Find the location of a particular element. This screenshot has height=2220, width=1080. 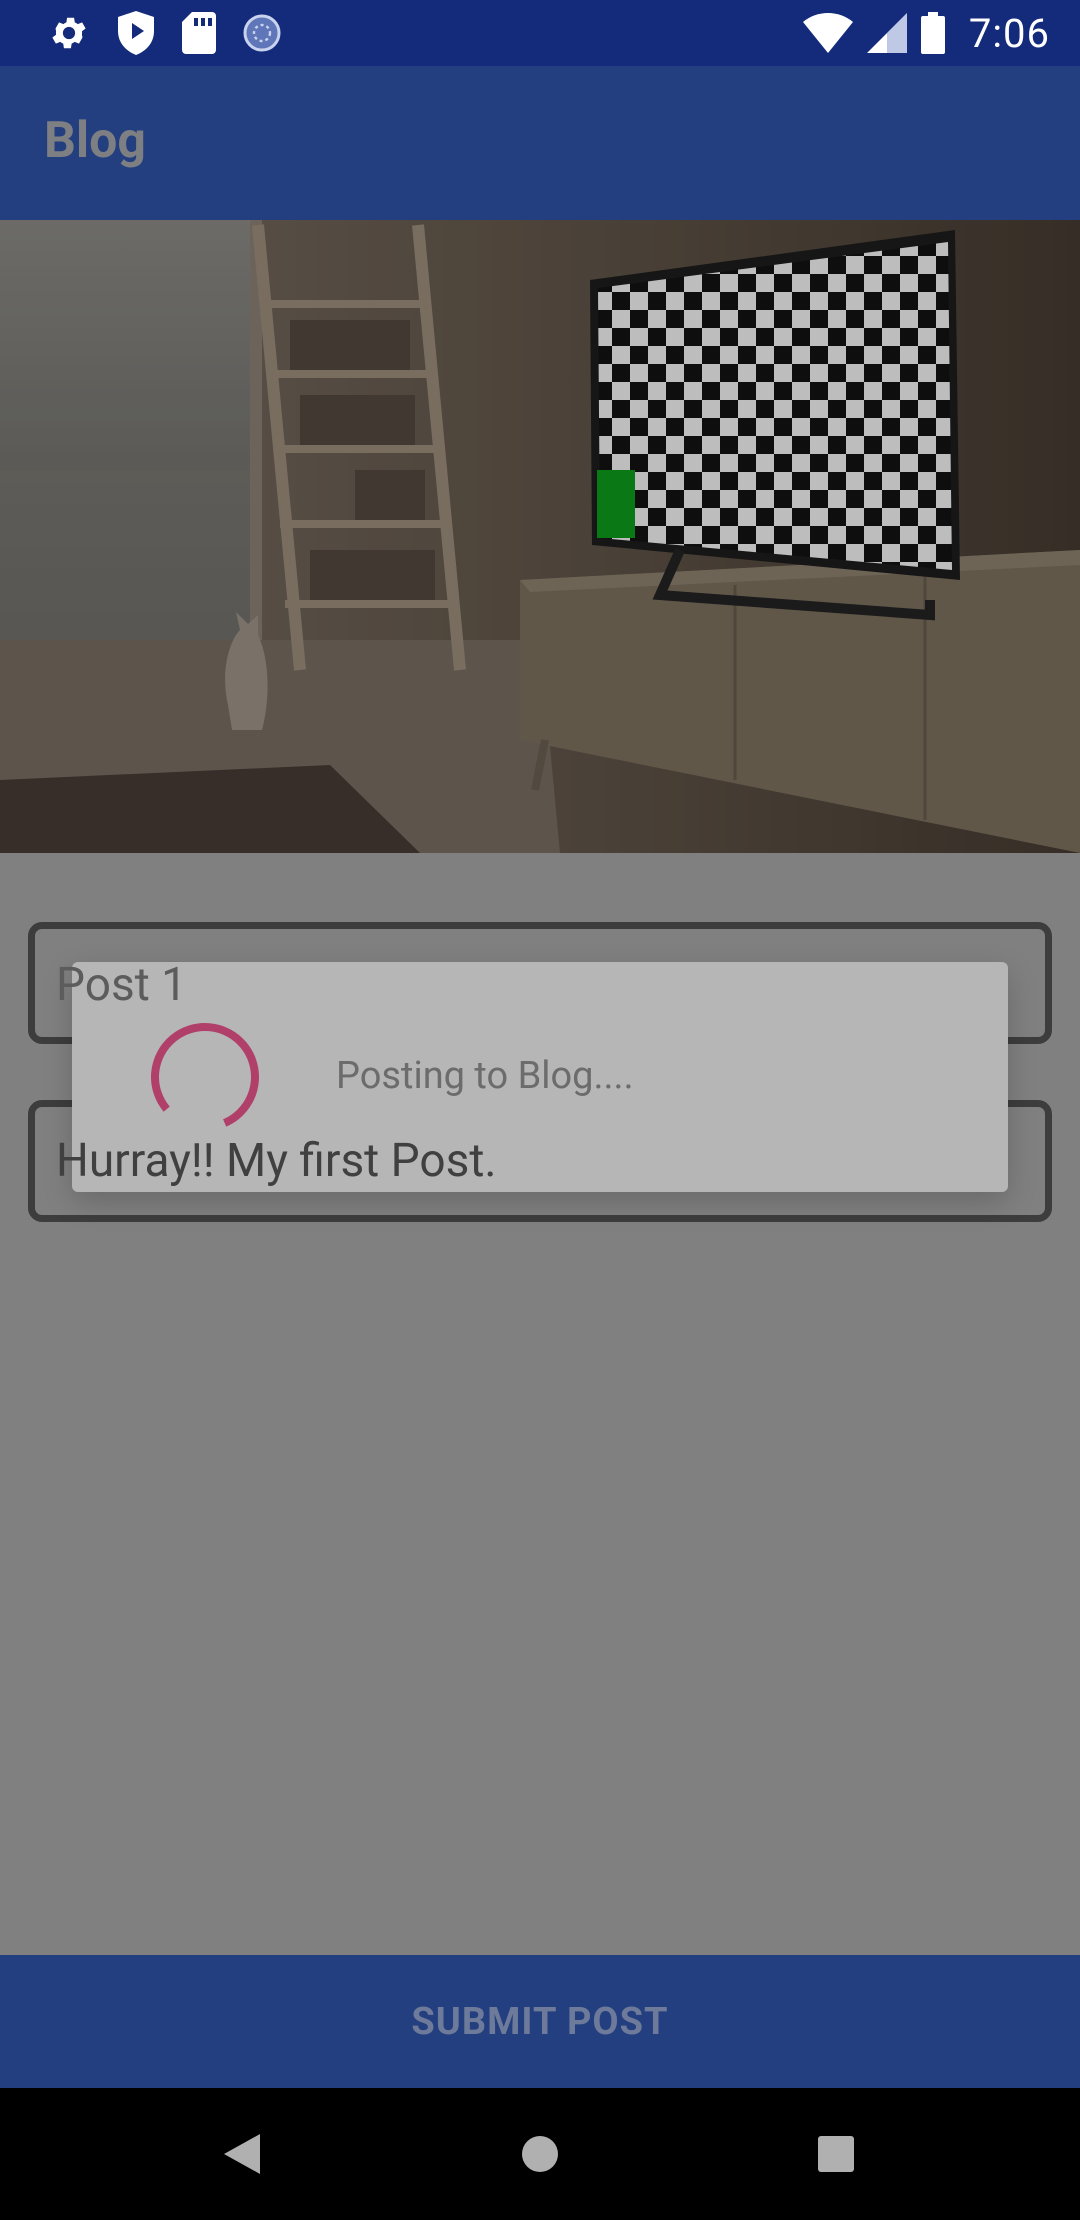

home-circle-icon is located at coordinates (540, 2154).